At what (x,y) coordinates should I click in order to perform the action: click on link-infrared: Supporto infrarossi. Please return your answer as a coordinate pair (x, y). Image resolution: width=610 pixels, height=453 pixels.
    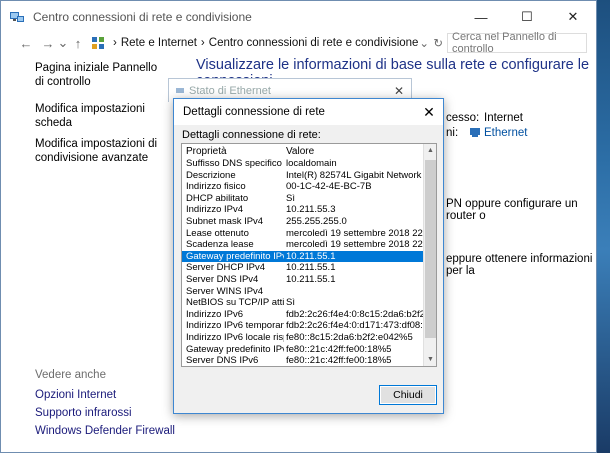
    Looking at the image, I should click on (105, 416).